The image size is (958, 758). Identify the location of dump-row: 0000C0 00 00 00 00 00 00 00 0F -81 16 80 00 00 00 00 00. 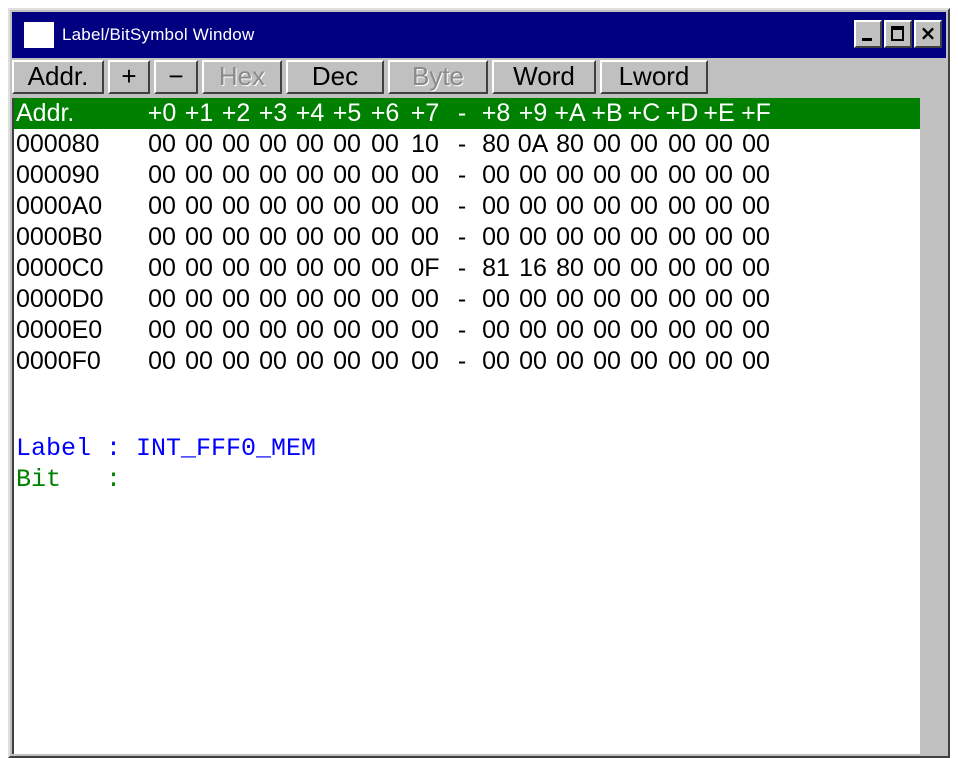
(467, 268).